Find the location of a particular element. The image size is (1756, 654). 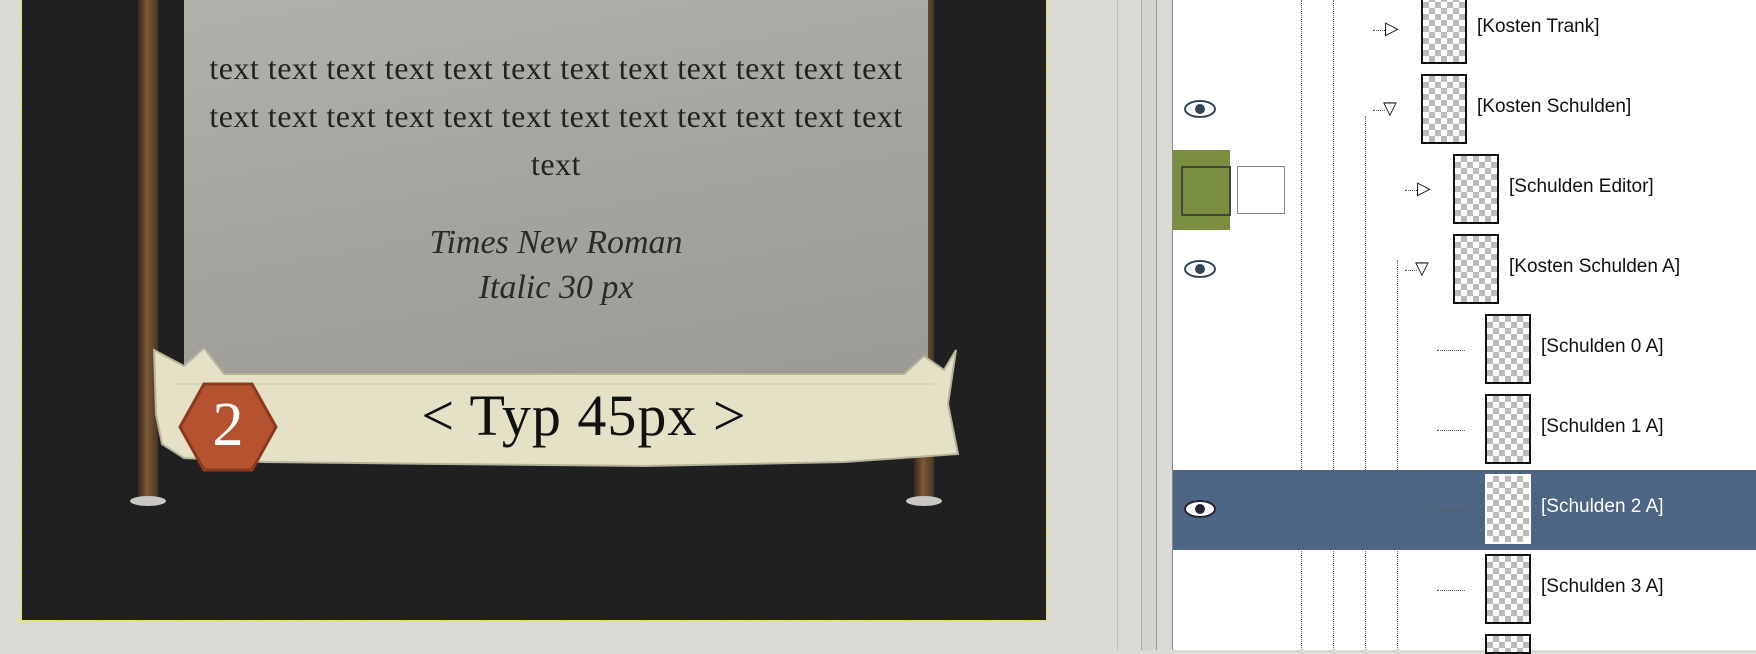

layer-row-schulden-0-a: [Schulden 0 A] is located at coordinates (1464, 350).